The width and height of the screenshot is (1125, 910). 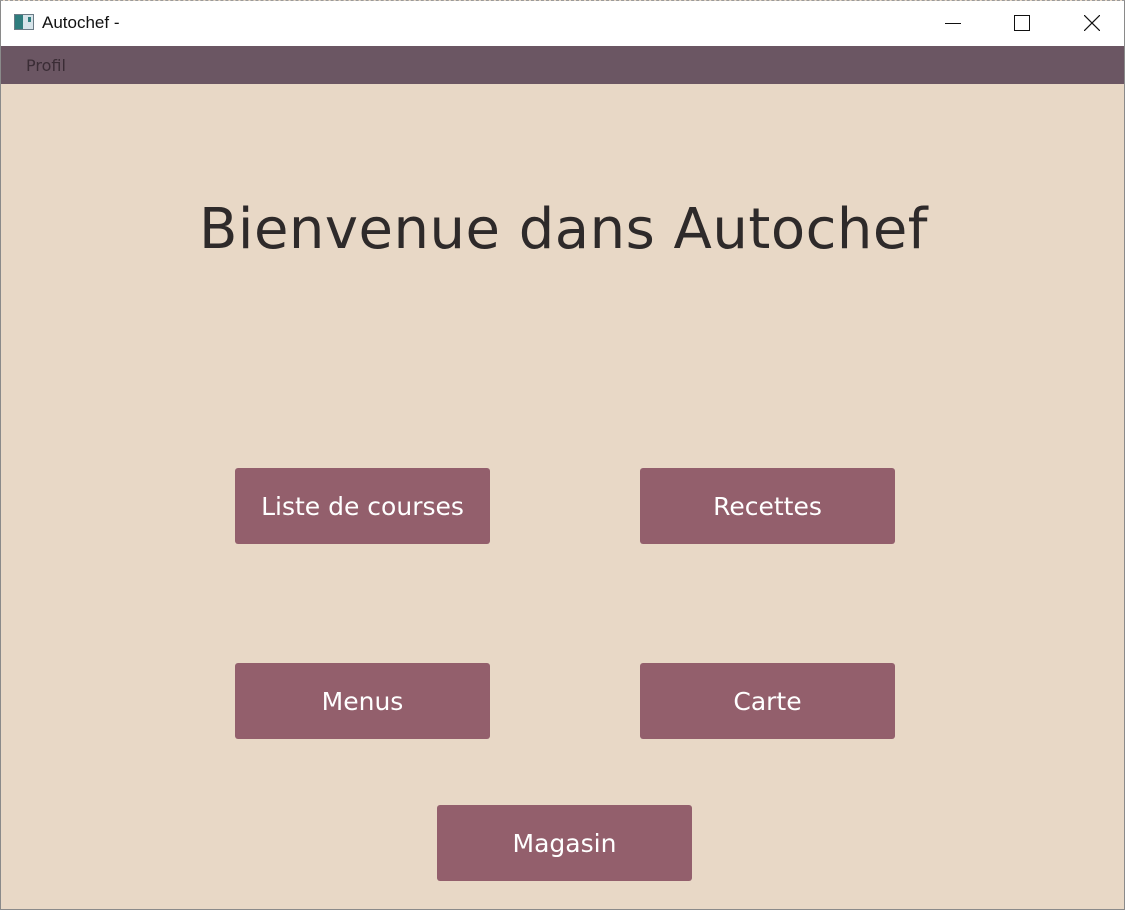 What do you see at coordinates (362, 701) in the screenshot?
I see `menus-button: Menus` at bounding box center [362, 701].